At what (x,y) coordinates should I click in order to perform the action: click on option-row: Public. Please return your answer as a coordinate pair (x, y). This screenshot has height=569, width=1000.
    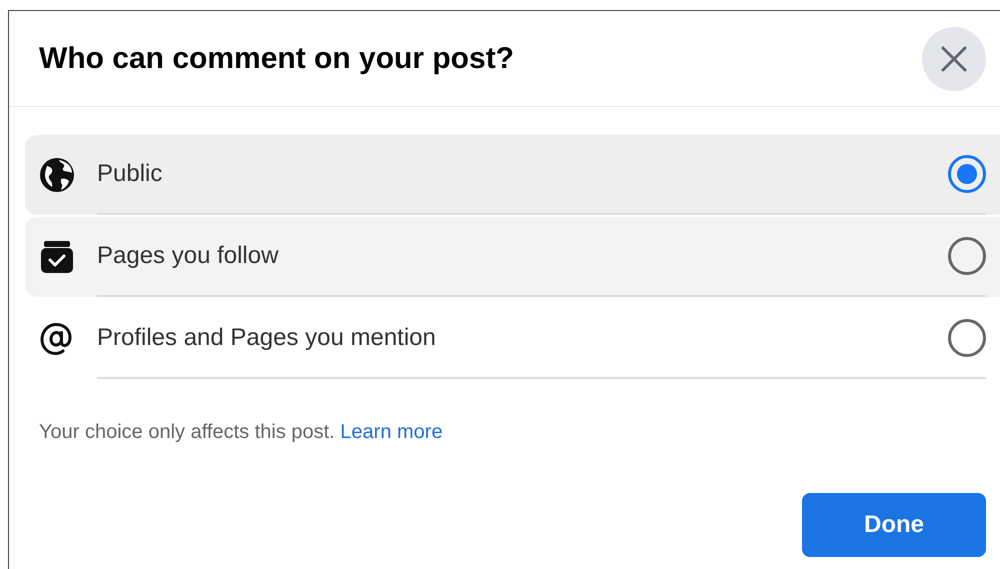
    Looking at the image, I should click on (512, 175).